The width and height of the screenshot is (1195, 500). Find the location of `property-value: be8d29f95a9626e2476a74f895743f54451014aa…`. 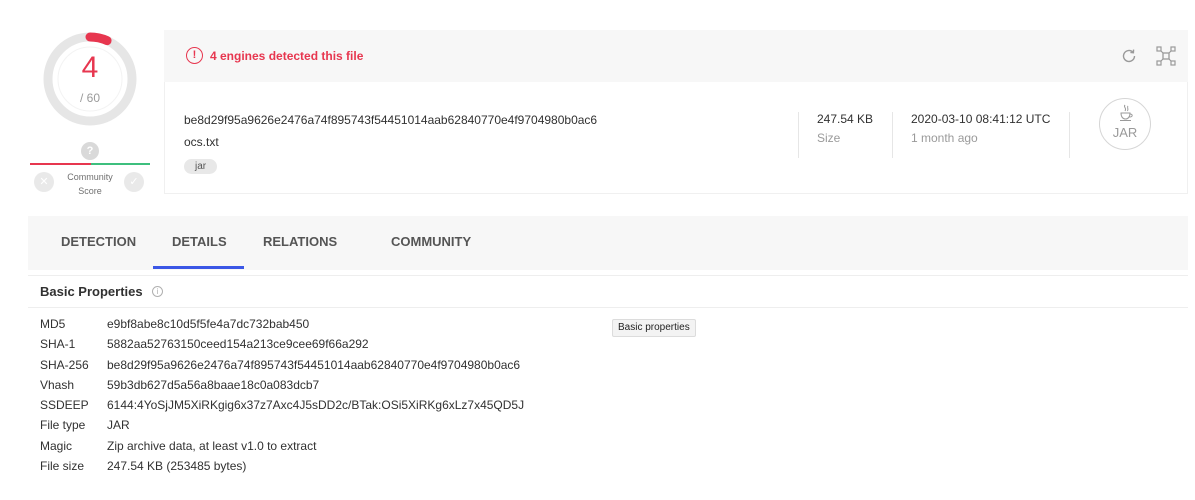

property-value: be8d29f95a9626e2476a74f895743f54451014aa… is located at coordinates (313, 365).